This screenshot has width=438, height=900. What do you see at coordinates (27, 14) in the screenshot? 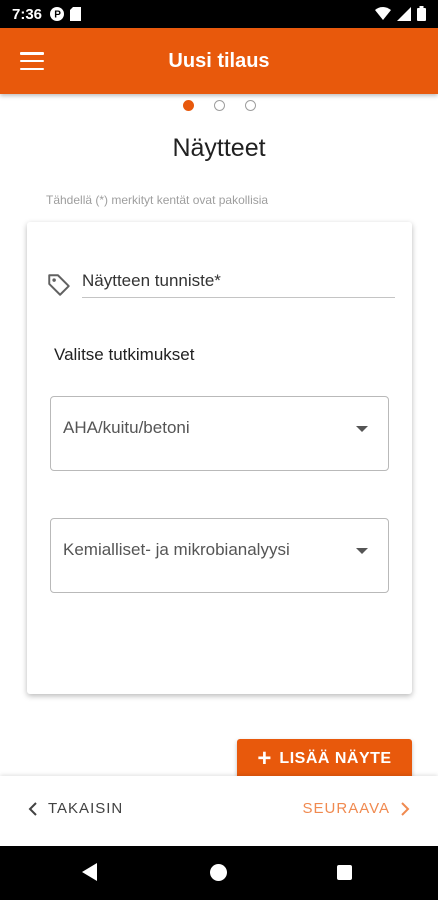
I see `status-time: 7:36` at bounding box center [27, 14].